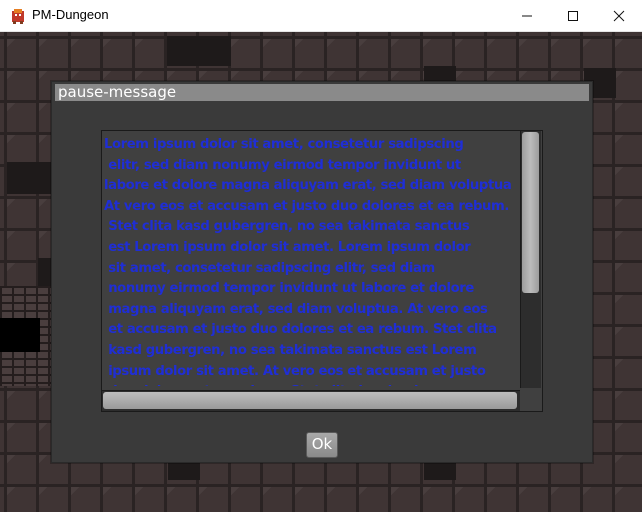  I want to click on minimize-button, so click(527, 15).